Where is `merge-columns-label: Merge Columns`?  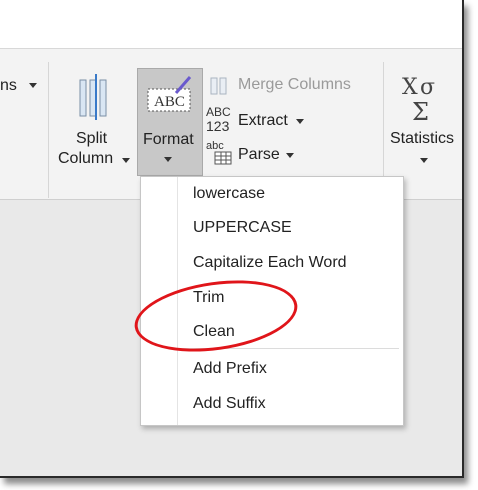
merge-columns-label: Merge Columns is located at coordinates (294, 84).